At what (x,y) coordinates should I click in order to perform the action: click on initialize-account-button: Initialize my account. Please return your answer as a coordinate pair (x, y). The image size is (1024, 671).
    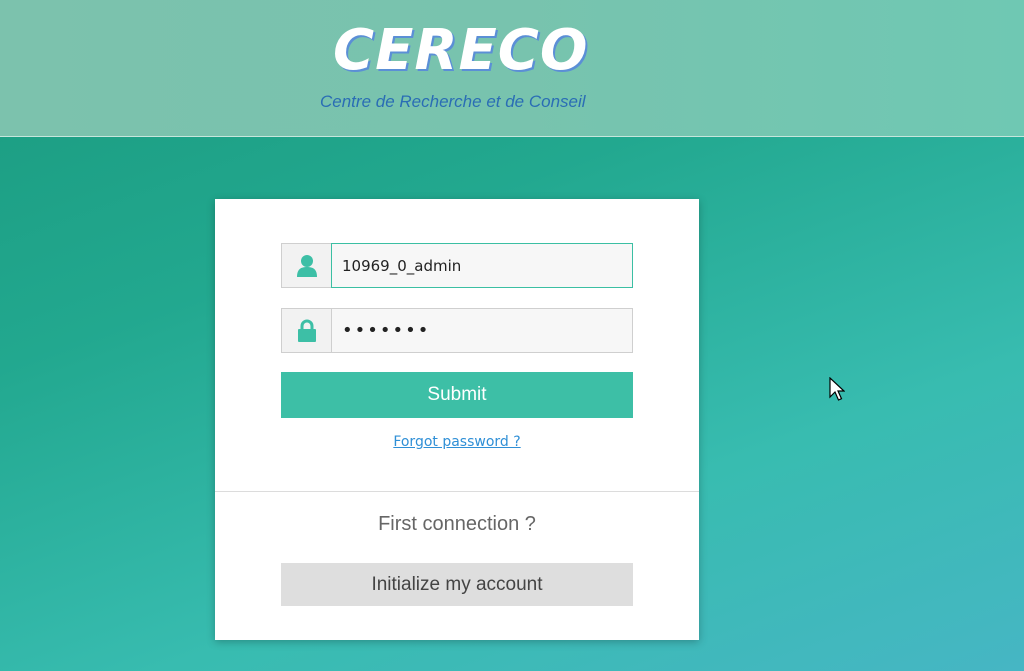
    Looking at the image, I should click on (457, 584).